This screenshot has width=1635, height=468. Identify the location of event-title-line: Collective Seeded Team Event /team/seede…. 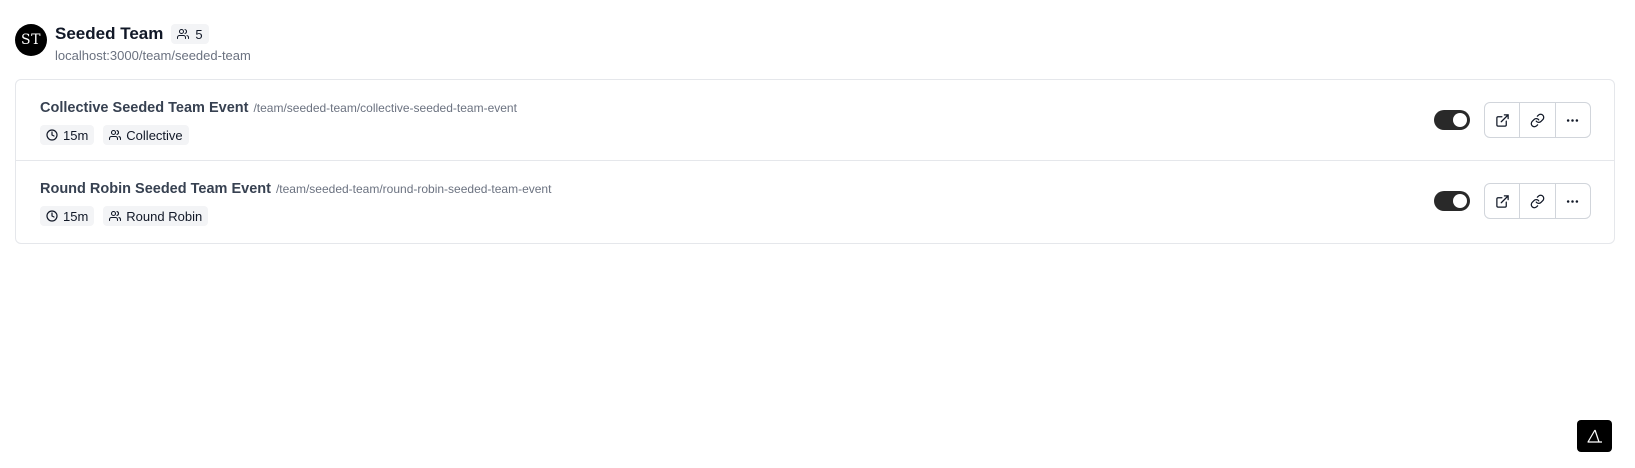
(278, 108).